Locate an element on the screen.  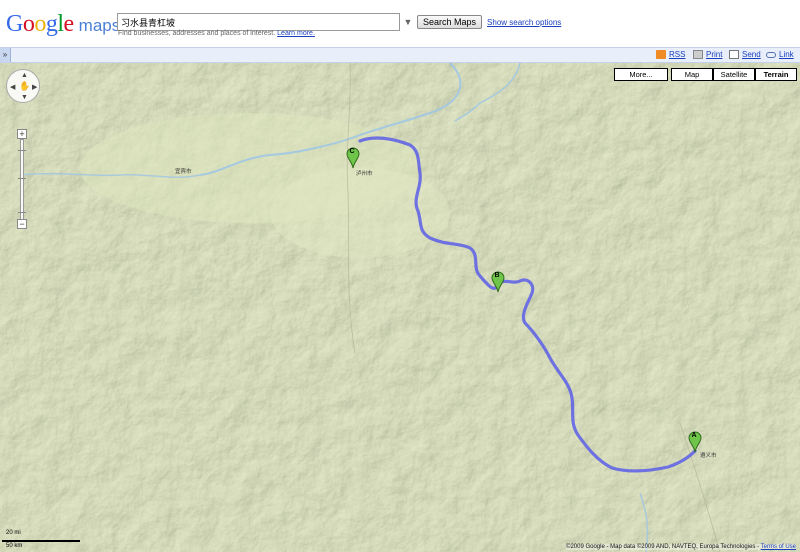
map-type-map: Map is located at coordinates (692, 74).